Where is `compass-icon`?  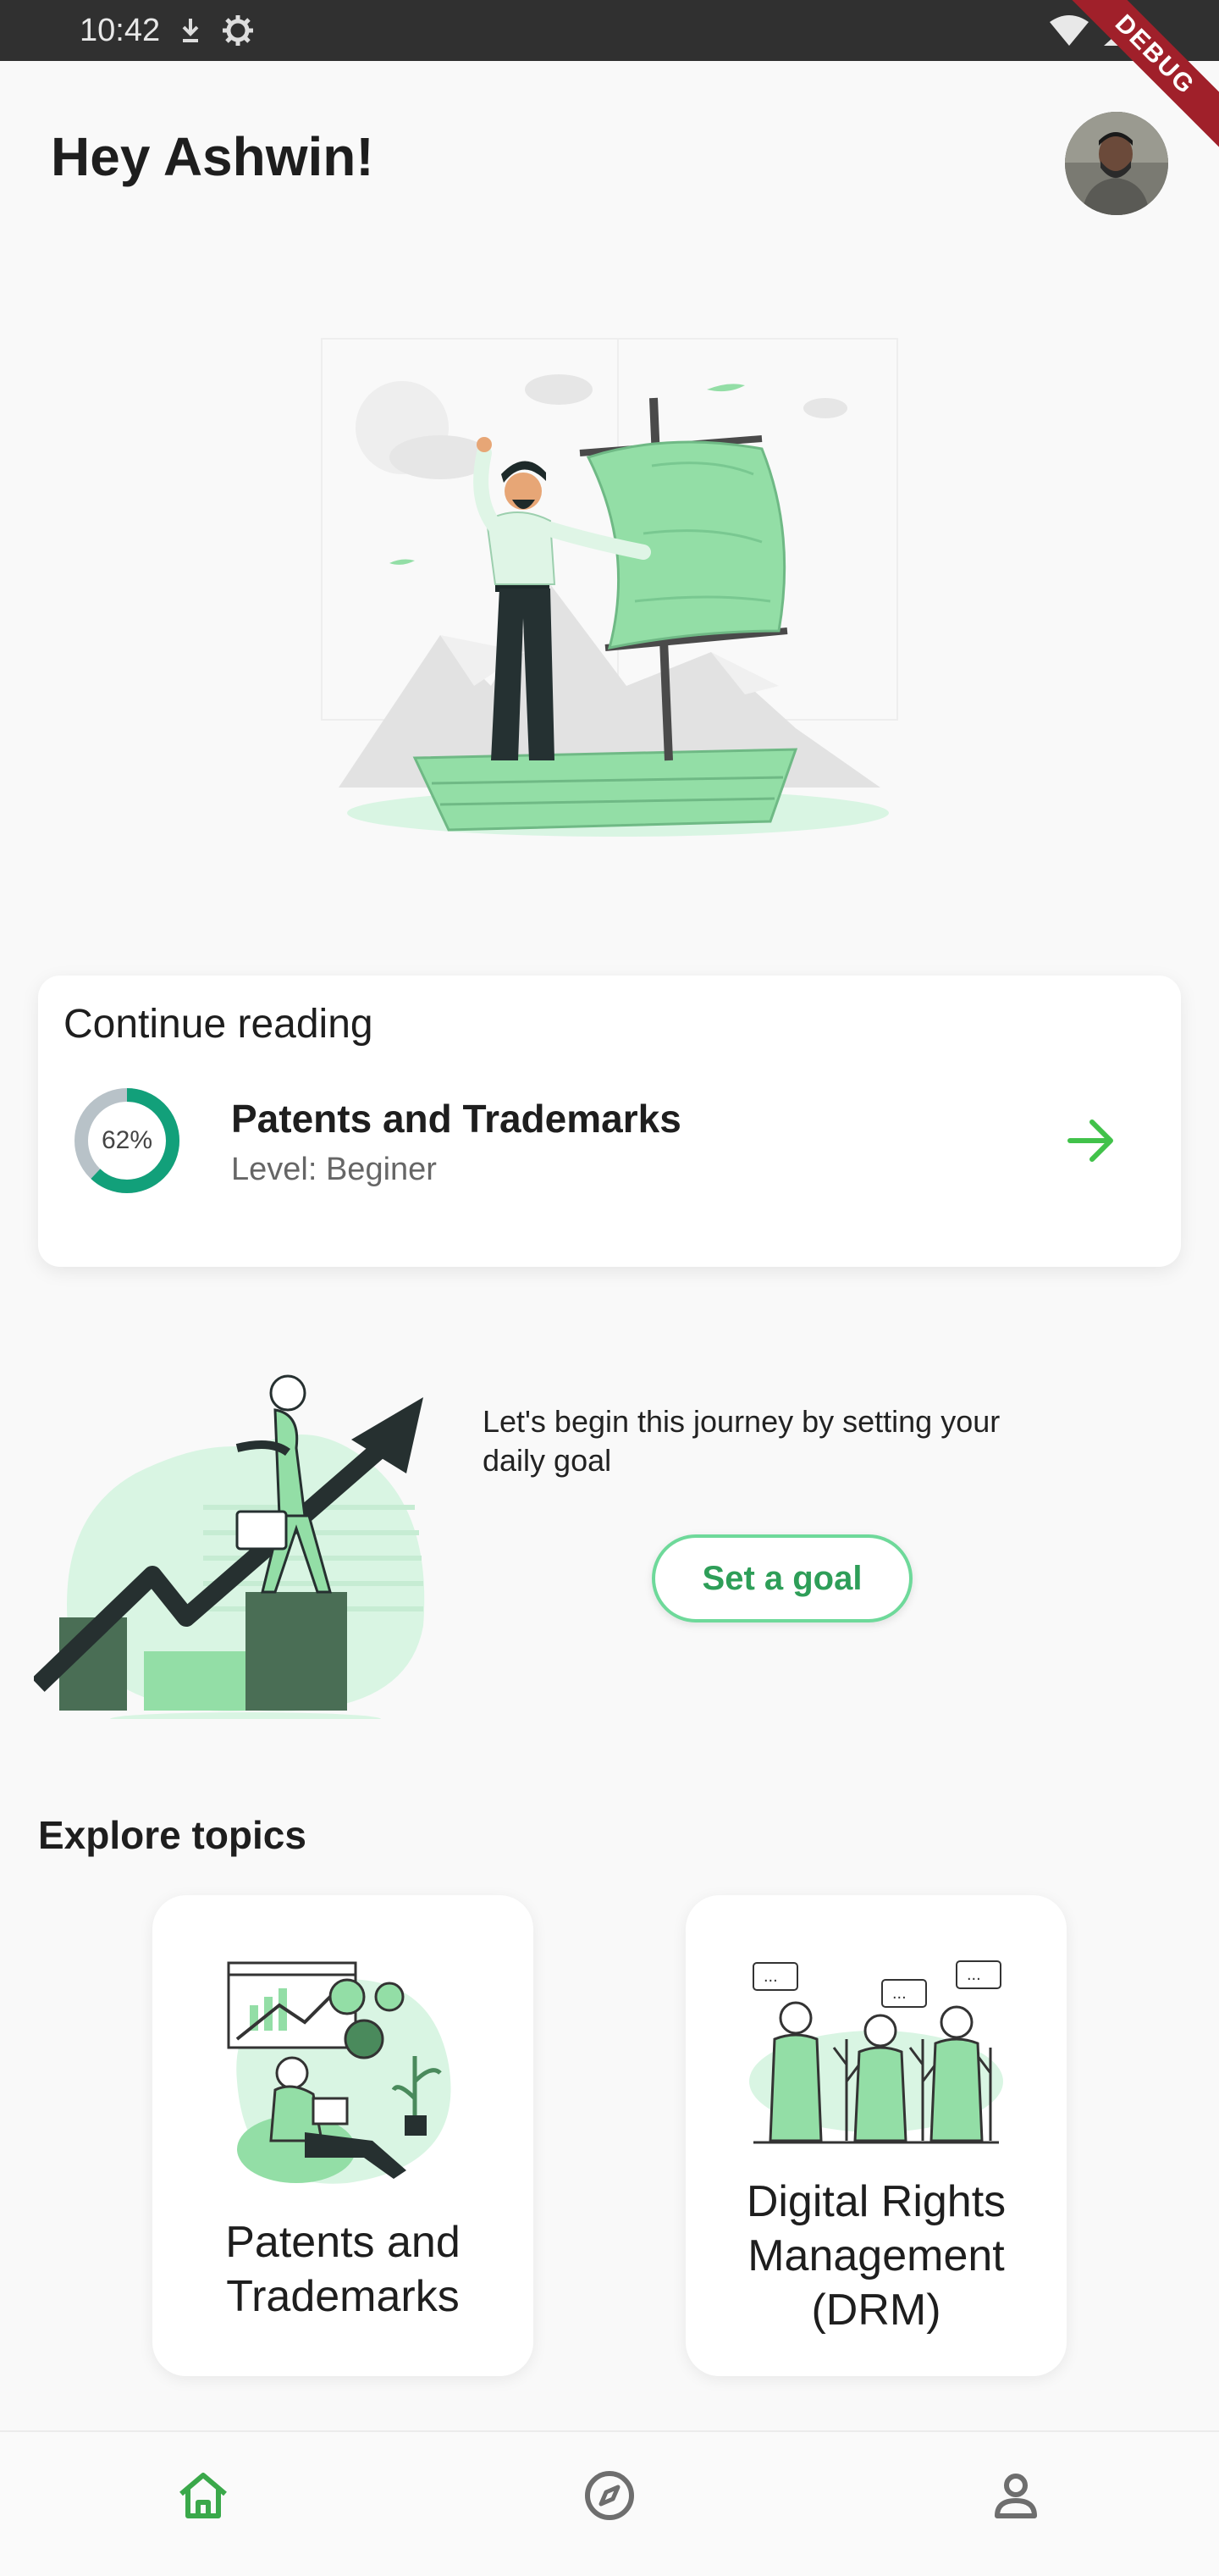 compass-icon is located at coordinates (609, 2495).